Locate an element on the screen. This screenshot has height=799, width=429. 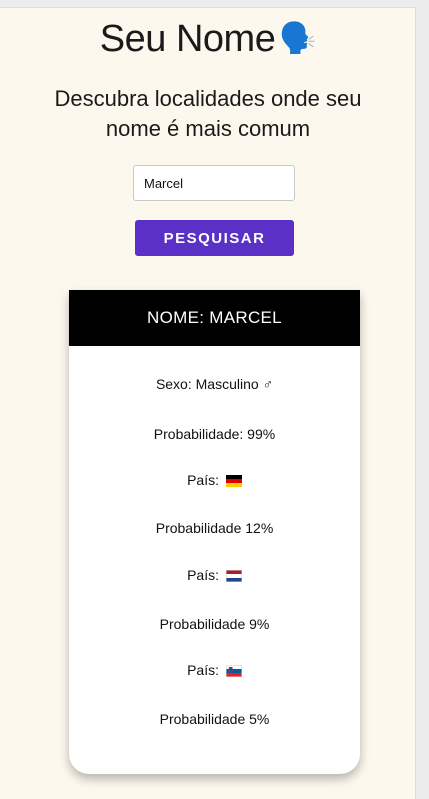
result-card-title: NOME: MARCEL is located at coordinates (214, 318).